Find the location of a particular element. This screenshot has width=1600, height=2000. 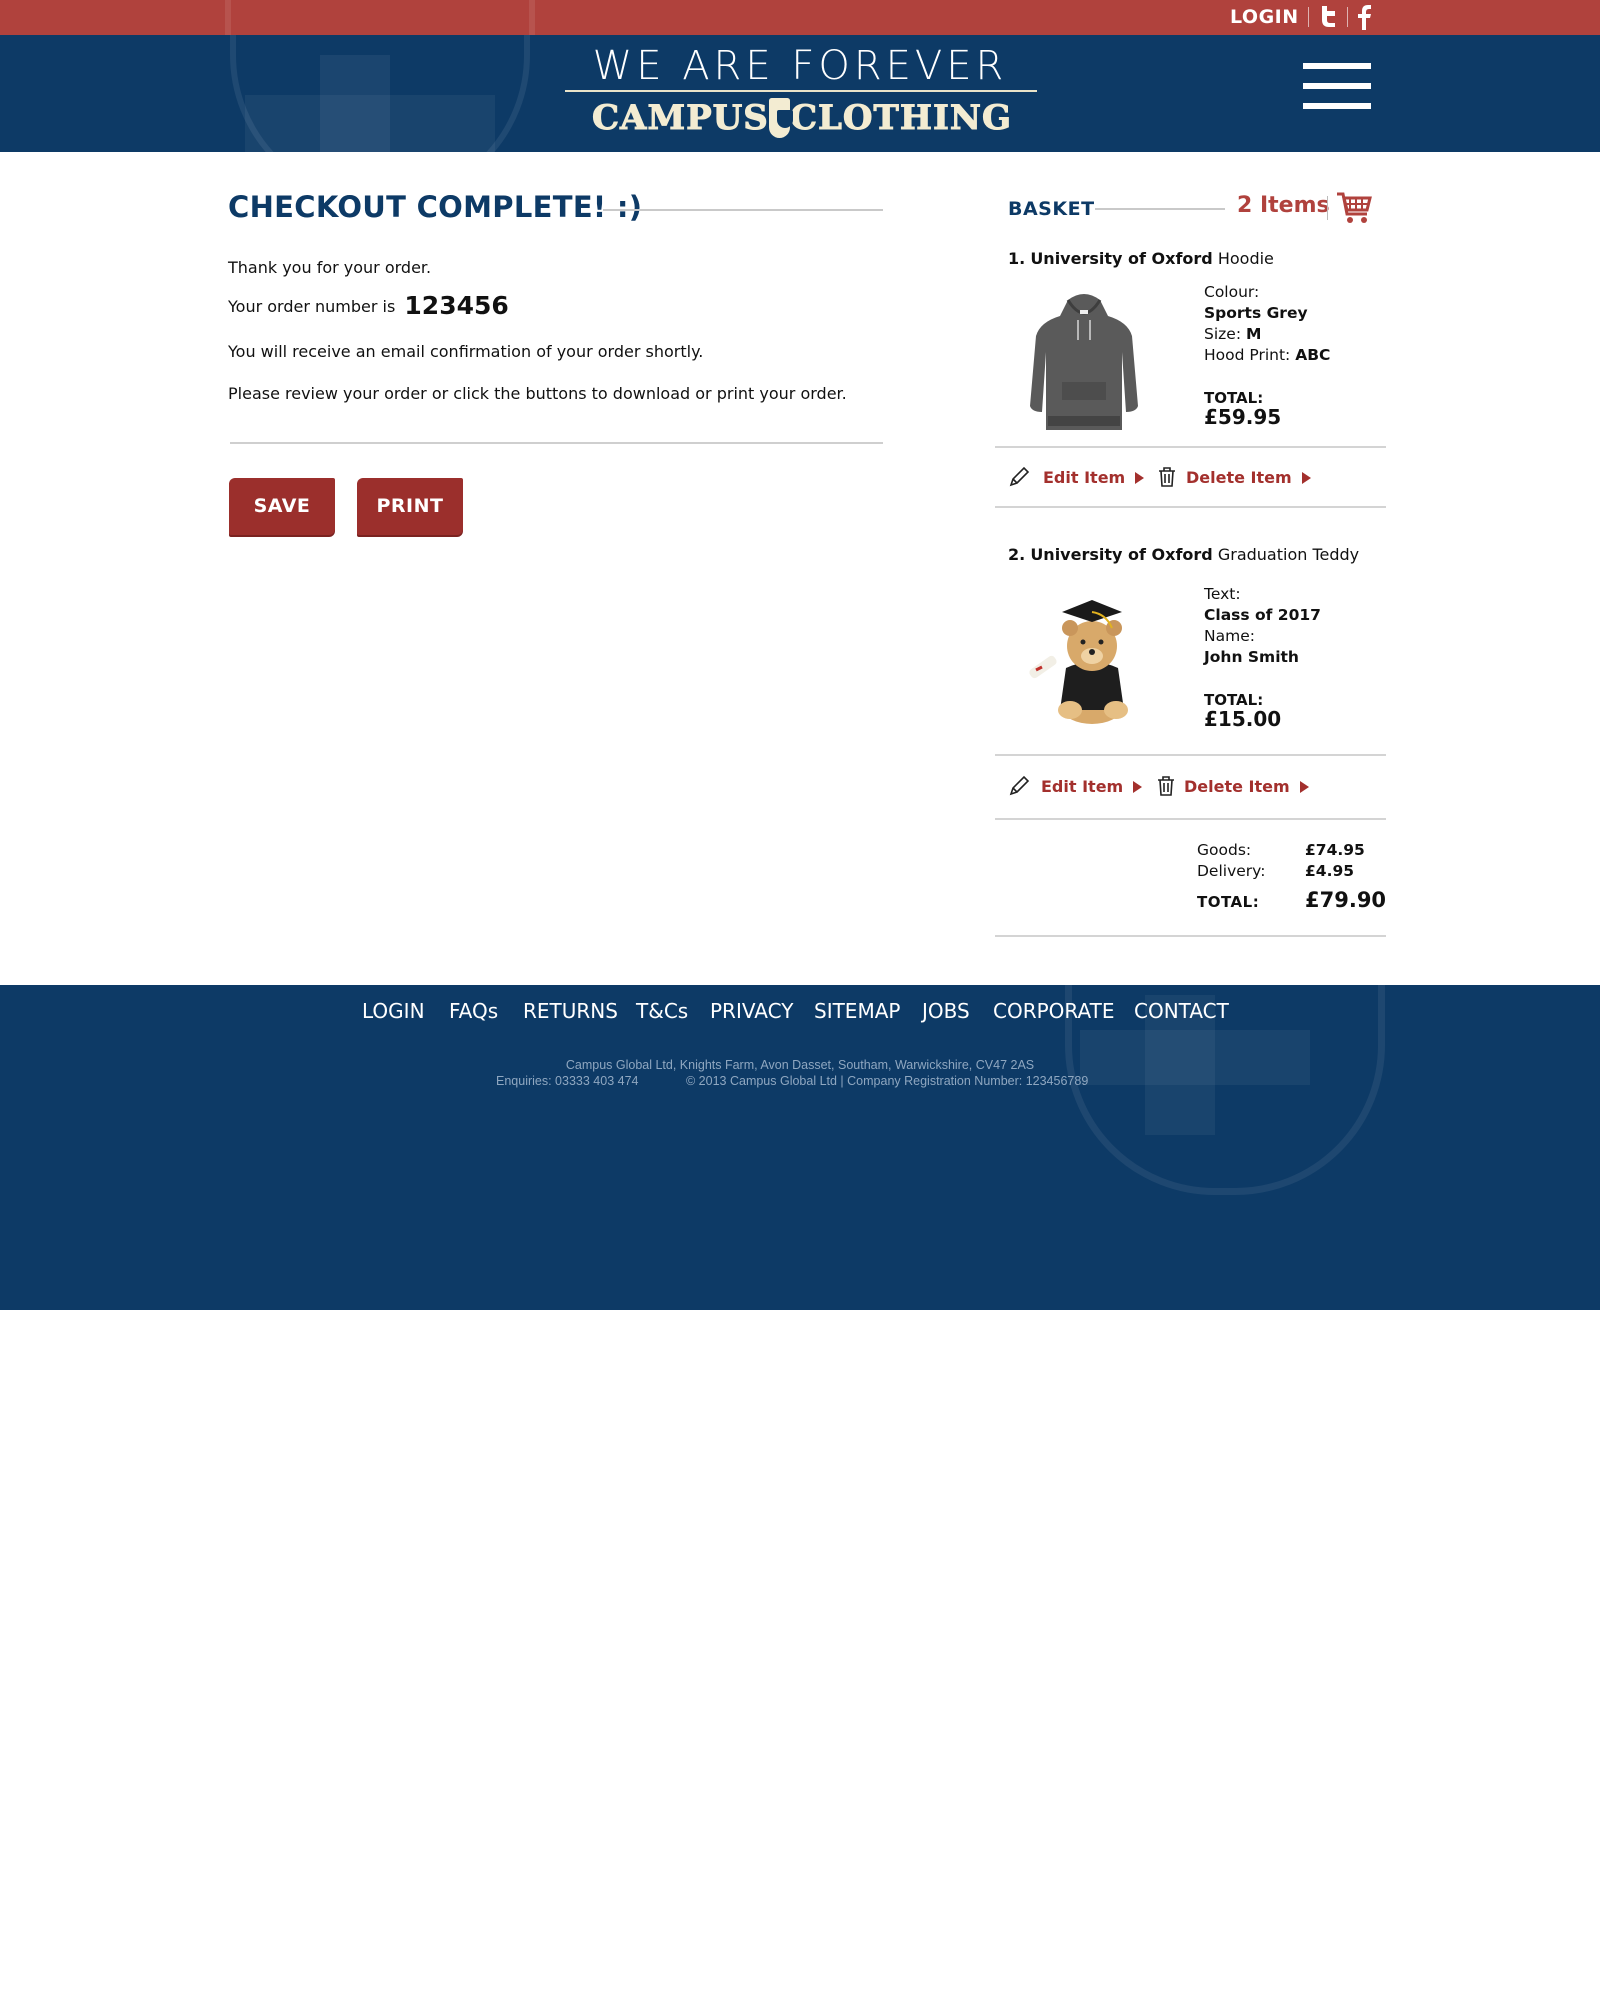

item-details: Text: Class of 2017 Name: John Smith is located at coordinates (1262, 626).